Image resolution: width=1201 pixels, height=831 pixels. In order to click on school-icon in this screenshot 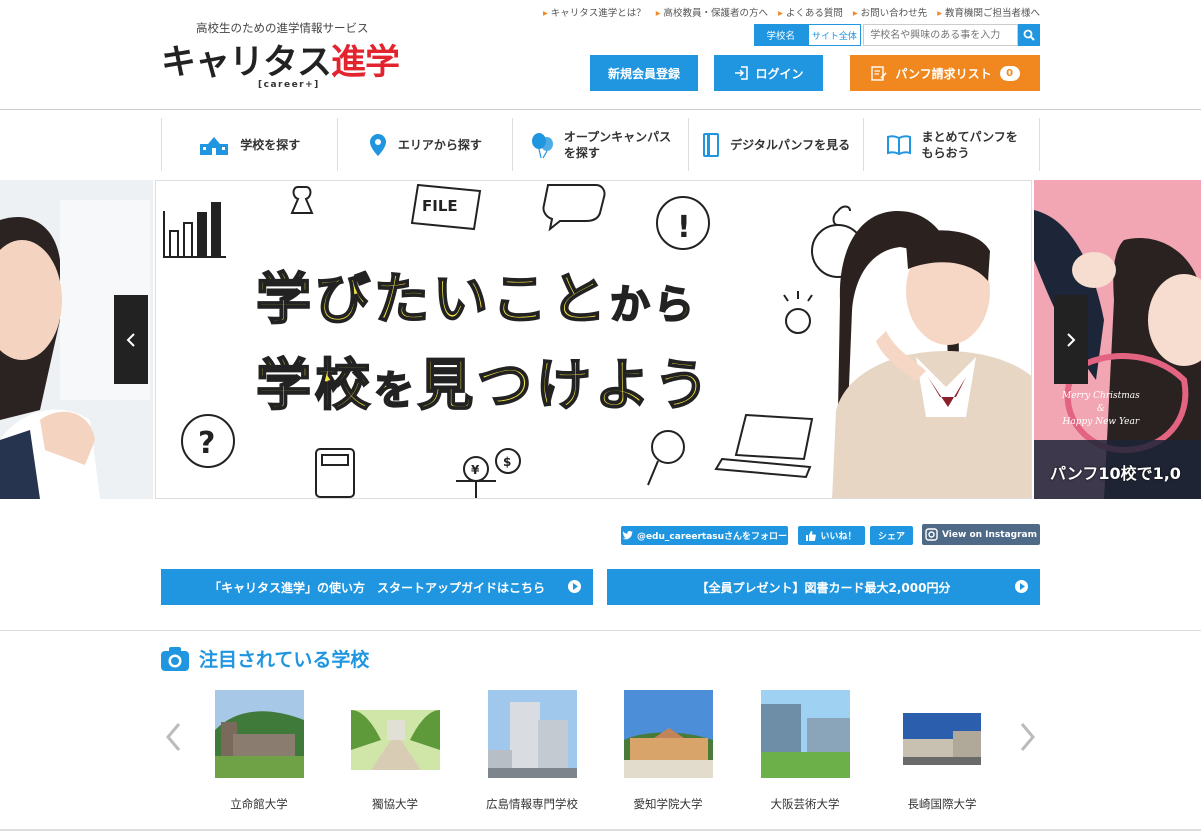, I will do `click(214, 145)`.